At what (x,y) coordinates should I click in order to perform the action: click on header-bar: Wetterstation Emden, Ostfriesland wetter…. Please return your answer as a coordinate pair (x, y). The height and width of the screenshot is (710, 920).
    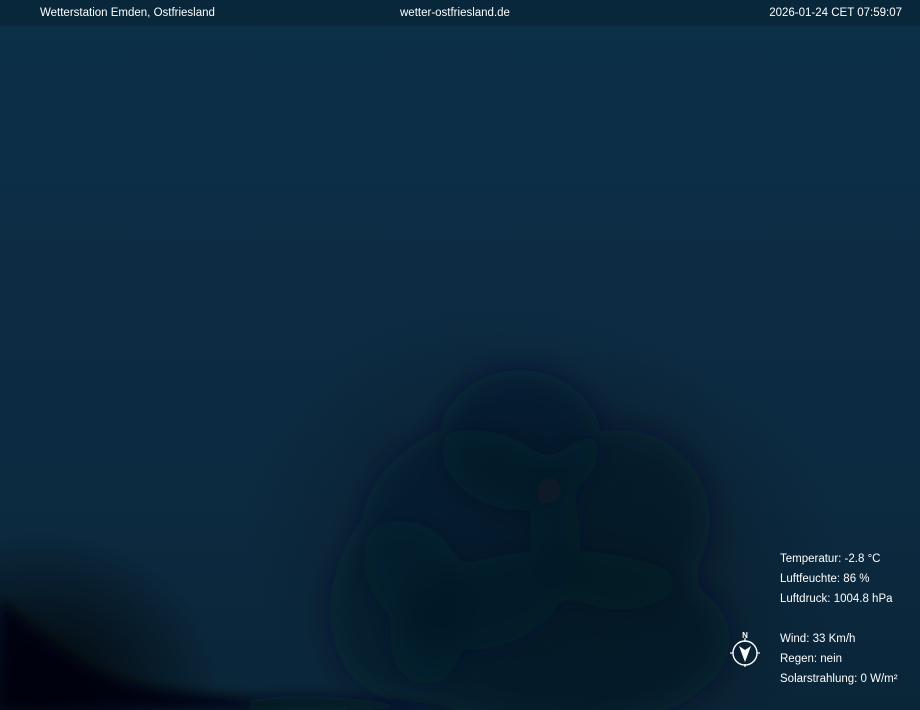
    Looking at the image, I should click on (460, 13).